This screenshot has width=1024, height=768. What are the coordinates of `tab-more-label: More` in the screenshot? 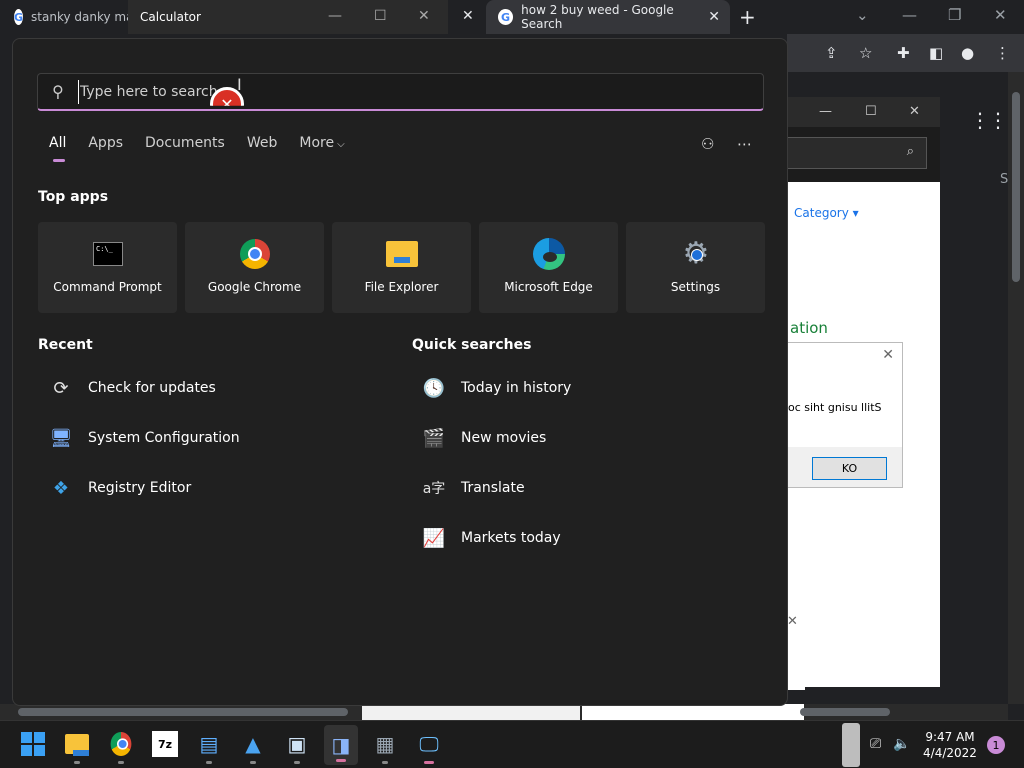 It's located at (317, 143).